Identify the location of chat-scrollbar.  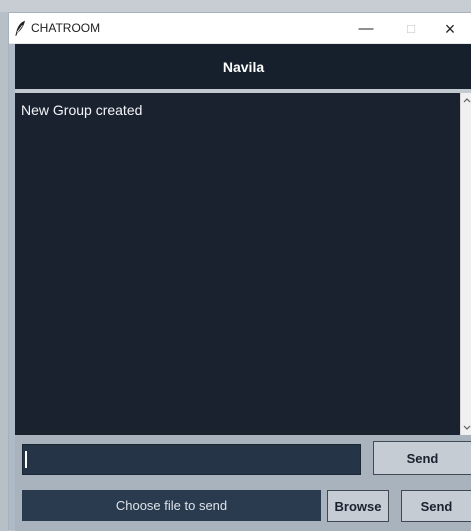
(465, 264).